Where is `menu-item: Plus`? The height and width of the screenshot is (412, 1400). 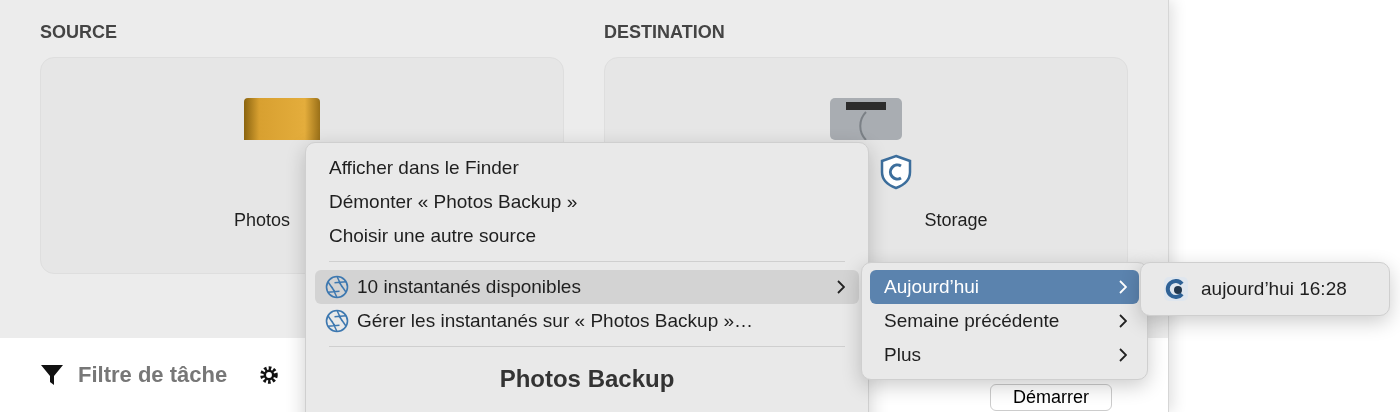 menu-item: Plus is located at coordinates (1004, 355).